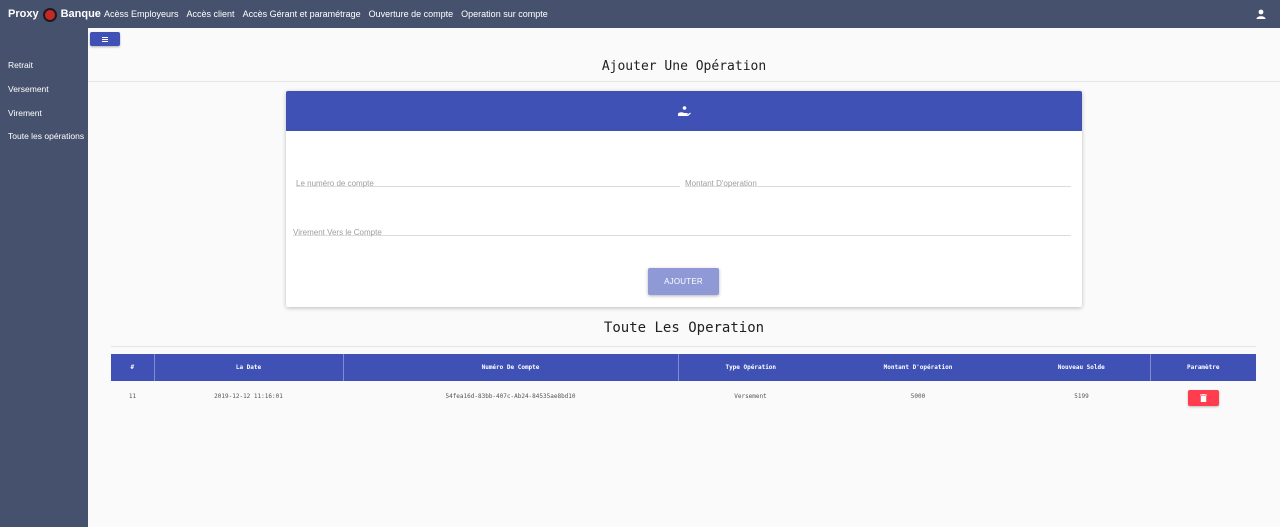 This screenshot has width=1280, height=527. Describe the element at coordinates (411, 14) in the screenshot. I see `nav-link-open-account: Ouverture de compte` at that location.